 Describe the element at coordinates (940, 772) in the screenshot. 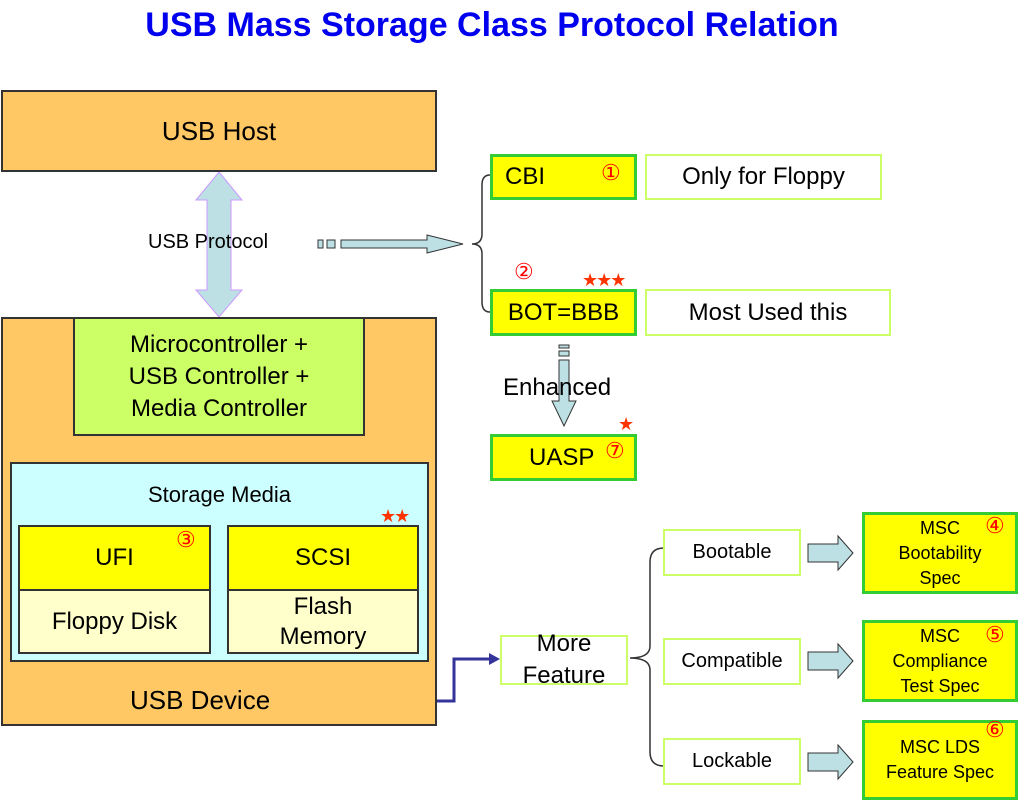

I see `spec-line: Feature Spec` at that location.